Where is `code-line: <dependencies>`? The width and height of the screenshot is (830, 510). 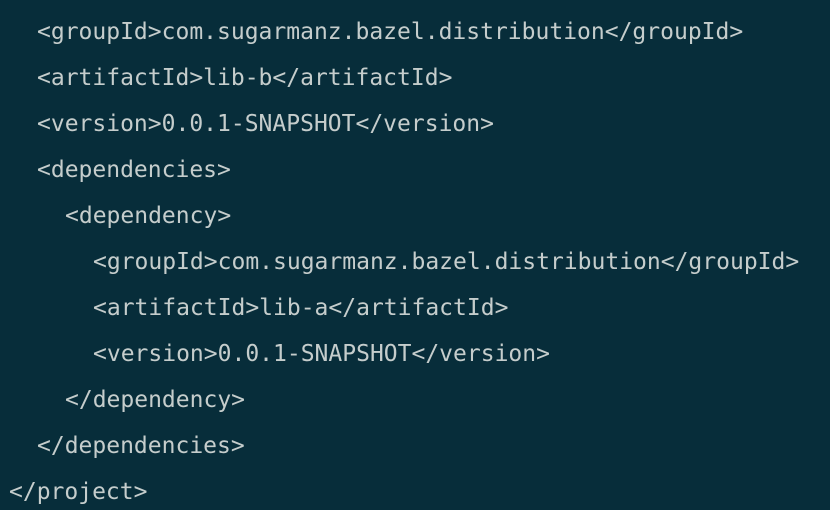 code-line: <dependencies> is located at coordinates (134, 170).